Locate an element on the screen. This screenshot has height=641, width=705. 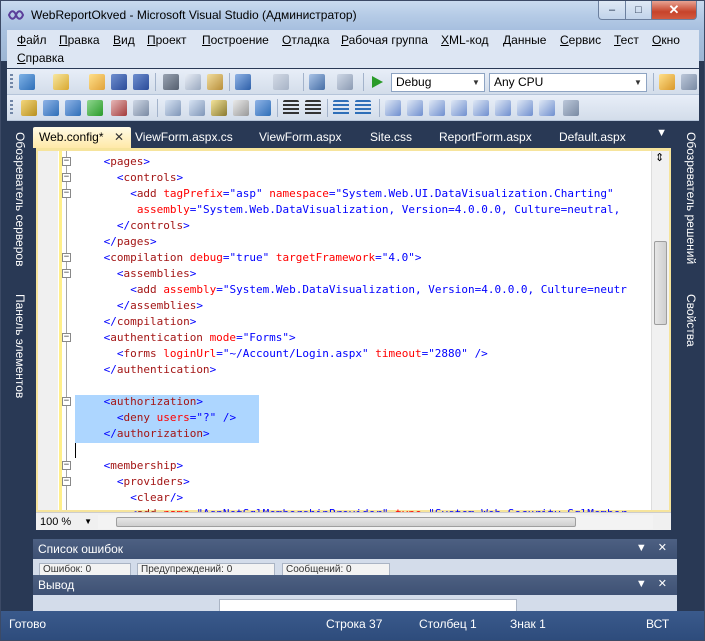
bookmark-prev-icon is located at coordinates (415, 108).